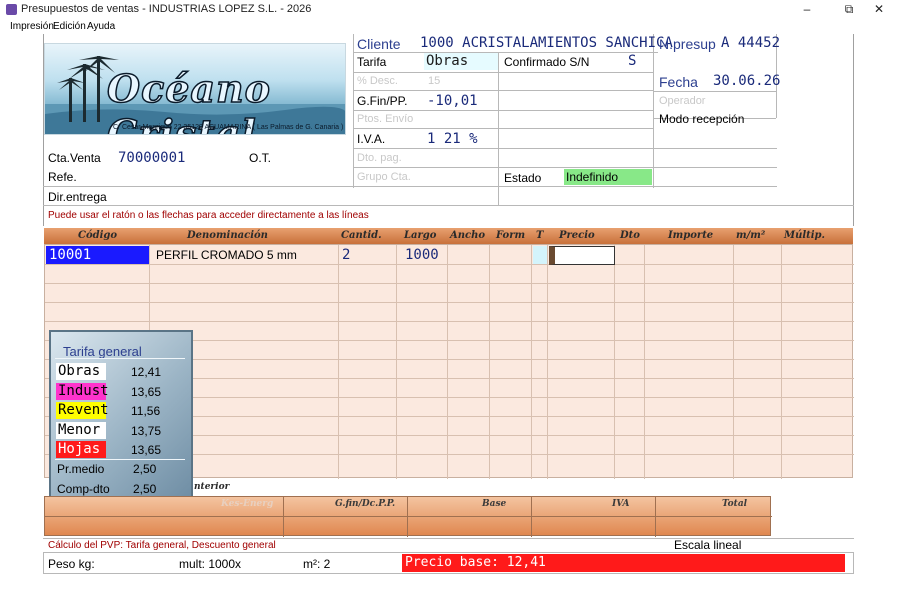 This screenshot has width=900, height=592. Describe the element at coordinates (32, 26) in the screenshot. I see `menu-impresion: Impresión` at that location.